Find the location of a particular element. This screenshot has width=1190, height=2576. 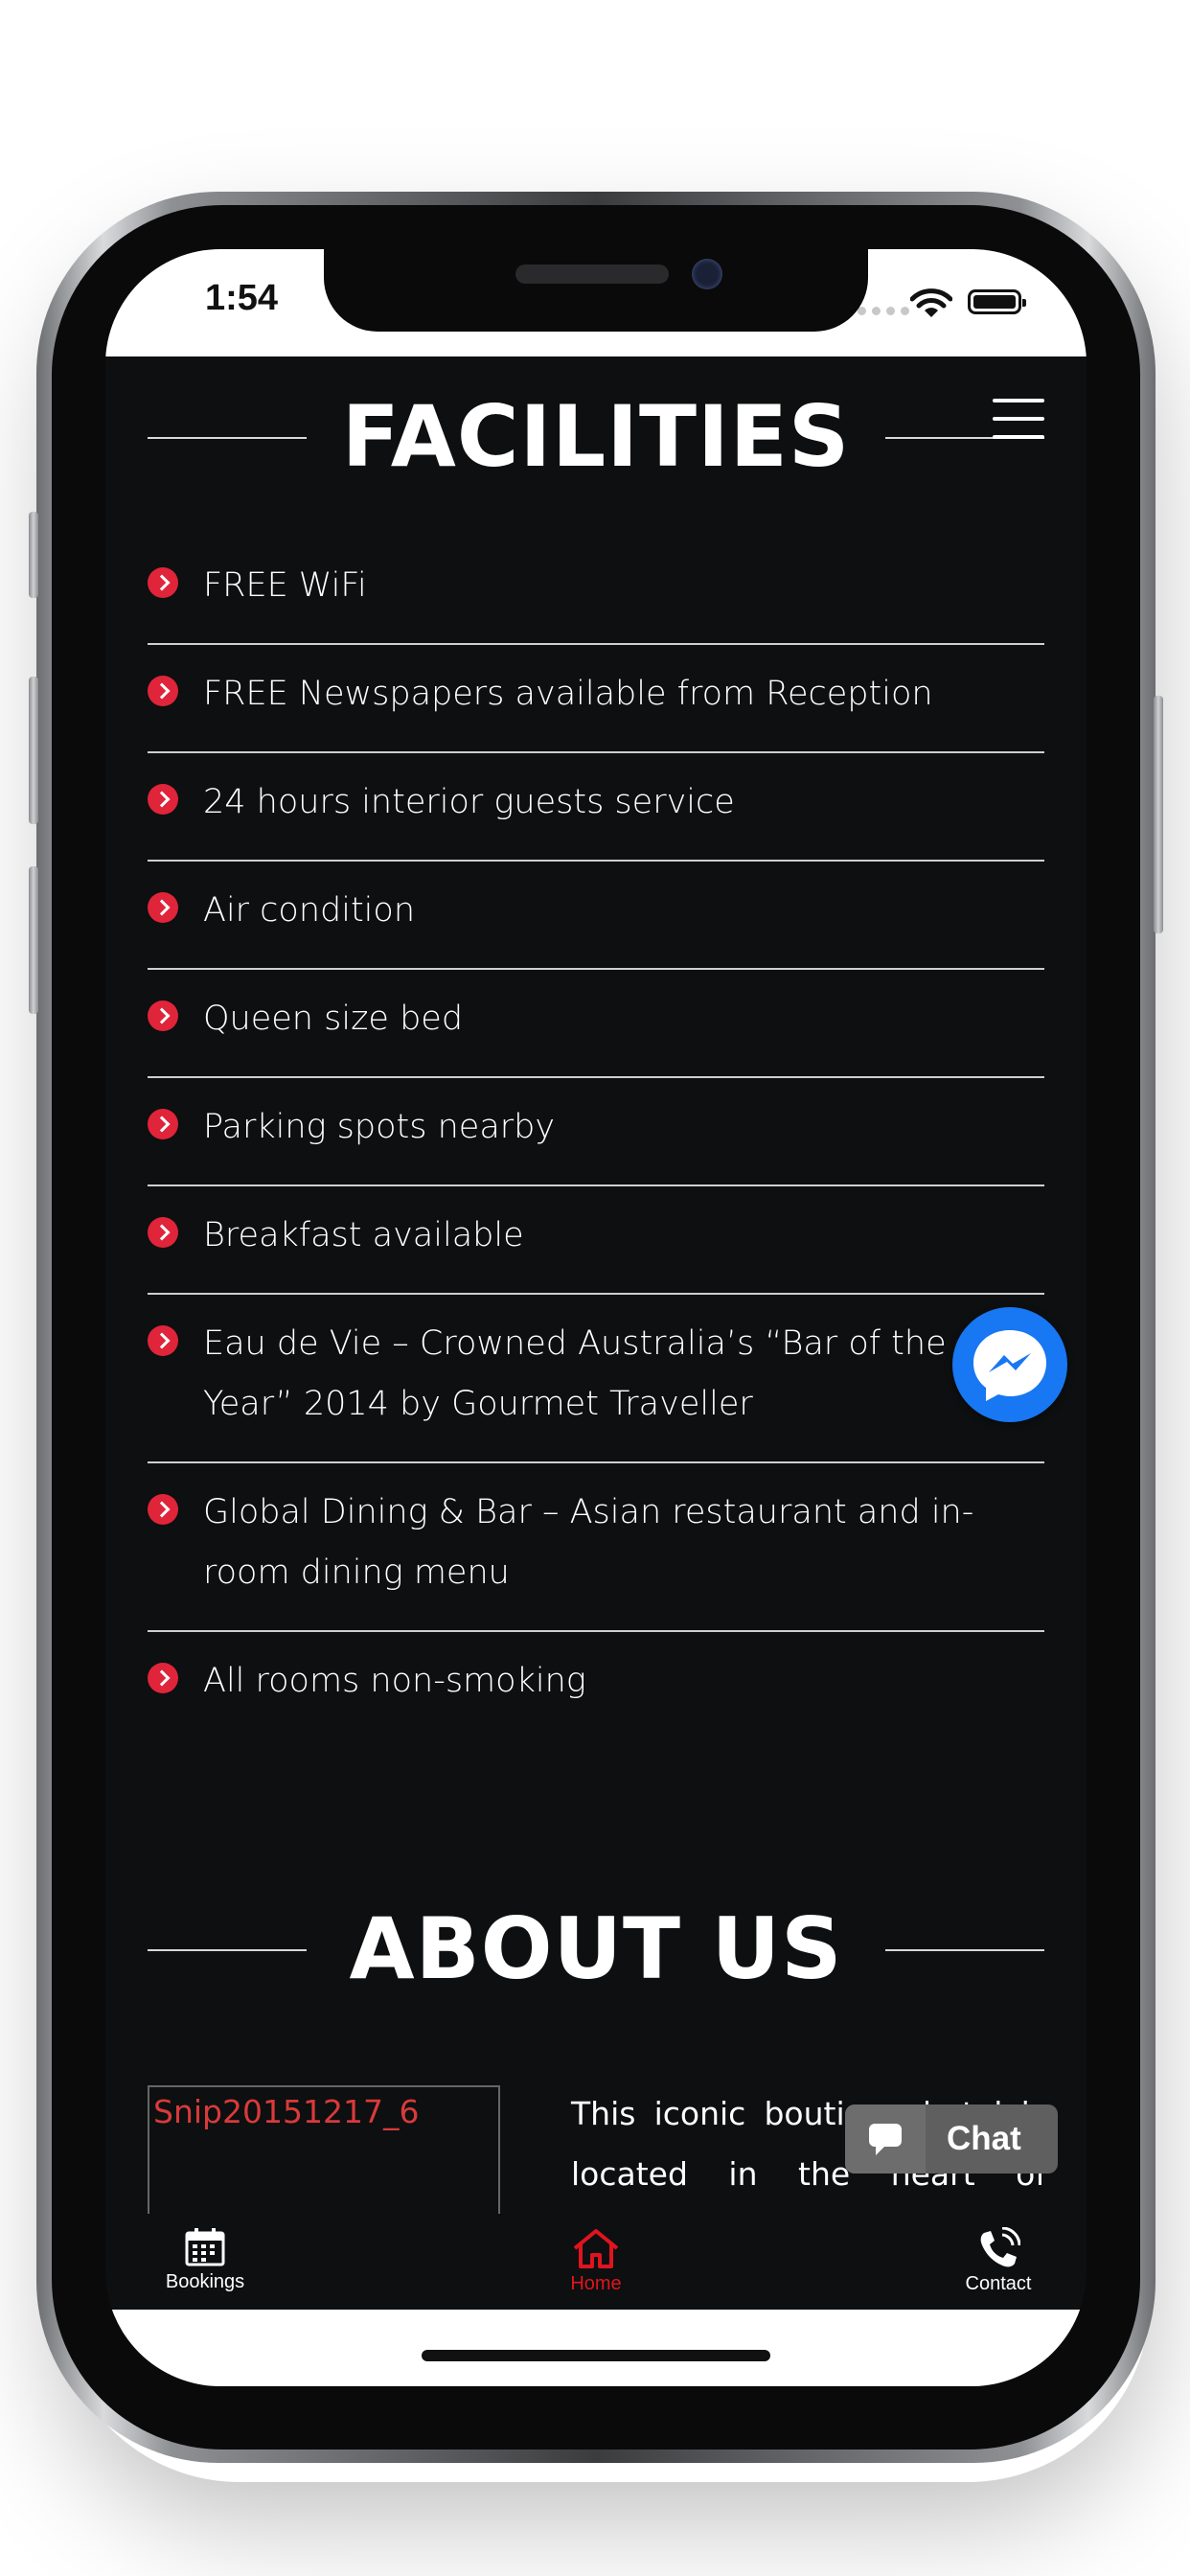

title-divider-right is located at coordinates (965, 1950).